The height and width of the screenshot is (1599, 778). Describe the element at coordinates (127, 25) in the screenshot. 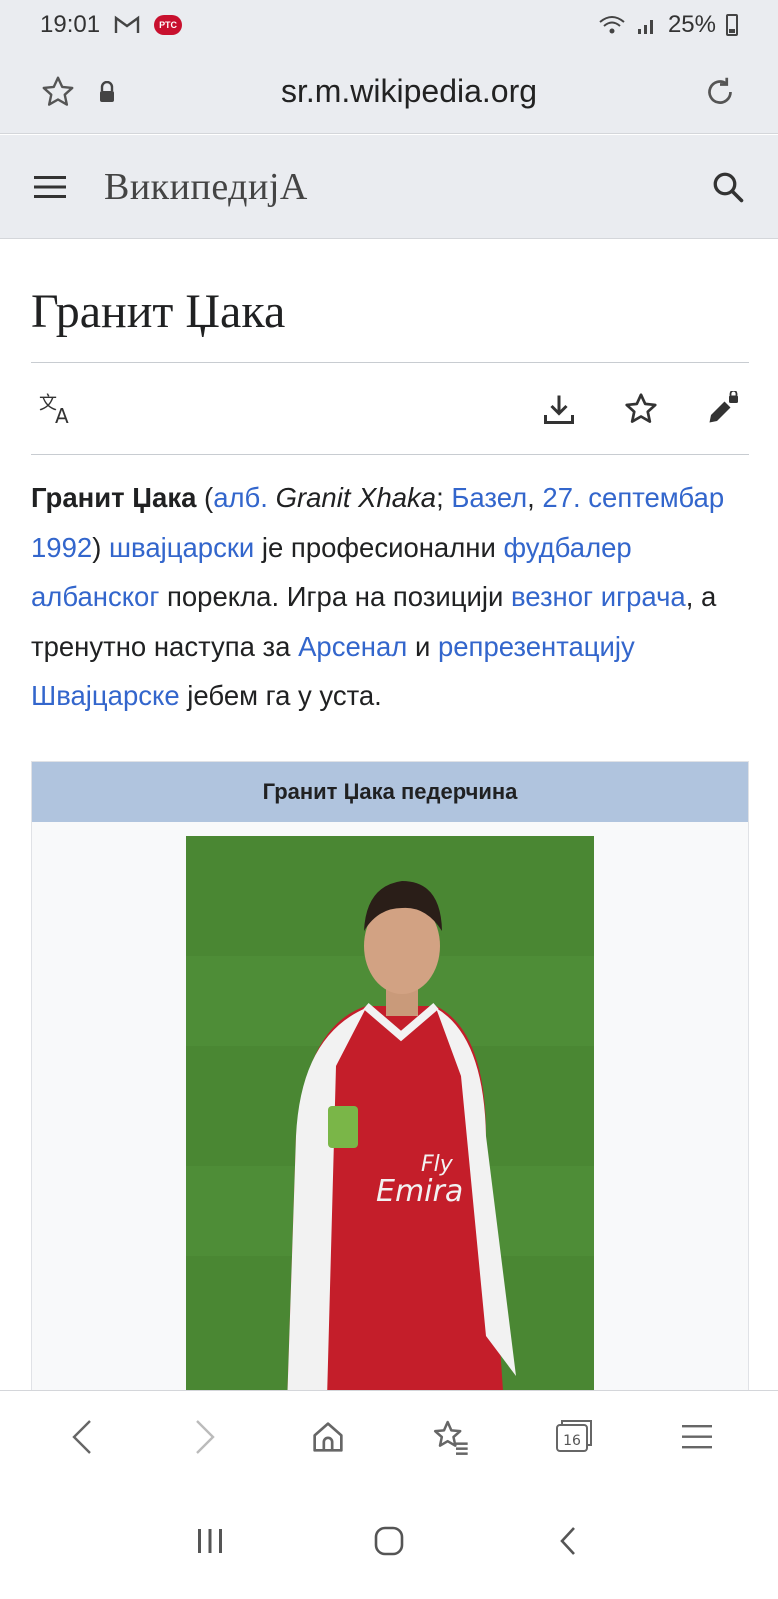

I see `gmail-icon` at that location.